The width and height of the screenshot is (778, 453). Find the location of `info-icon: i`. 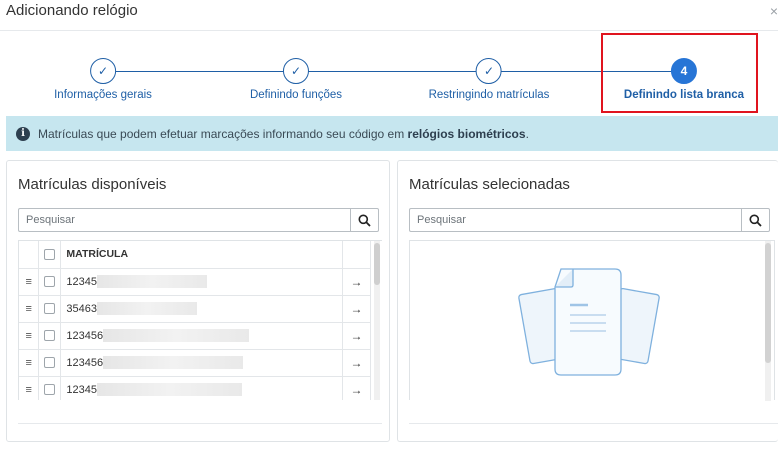

info-icon: i is located at coordinates (23, 133).